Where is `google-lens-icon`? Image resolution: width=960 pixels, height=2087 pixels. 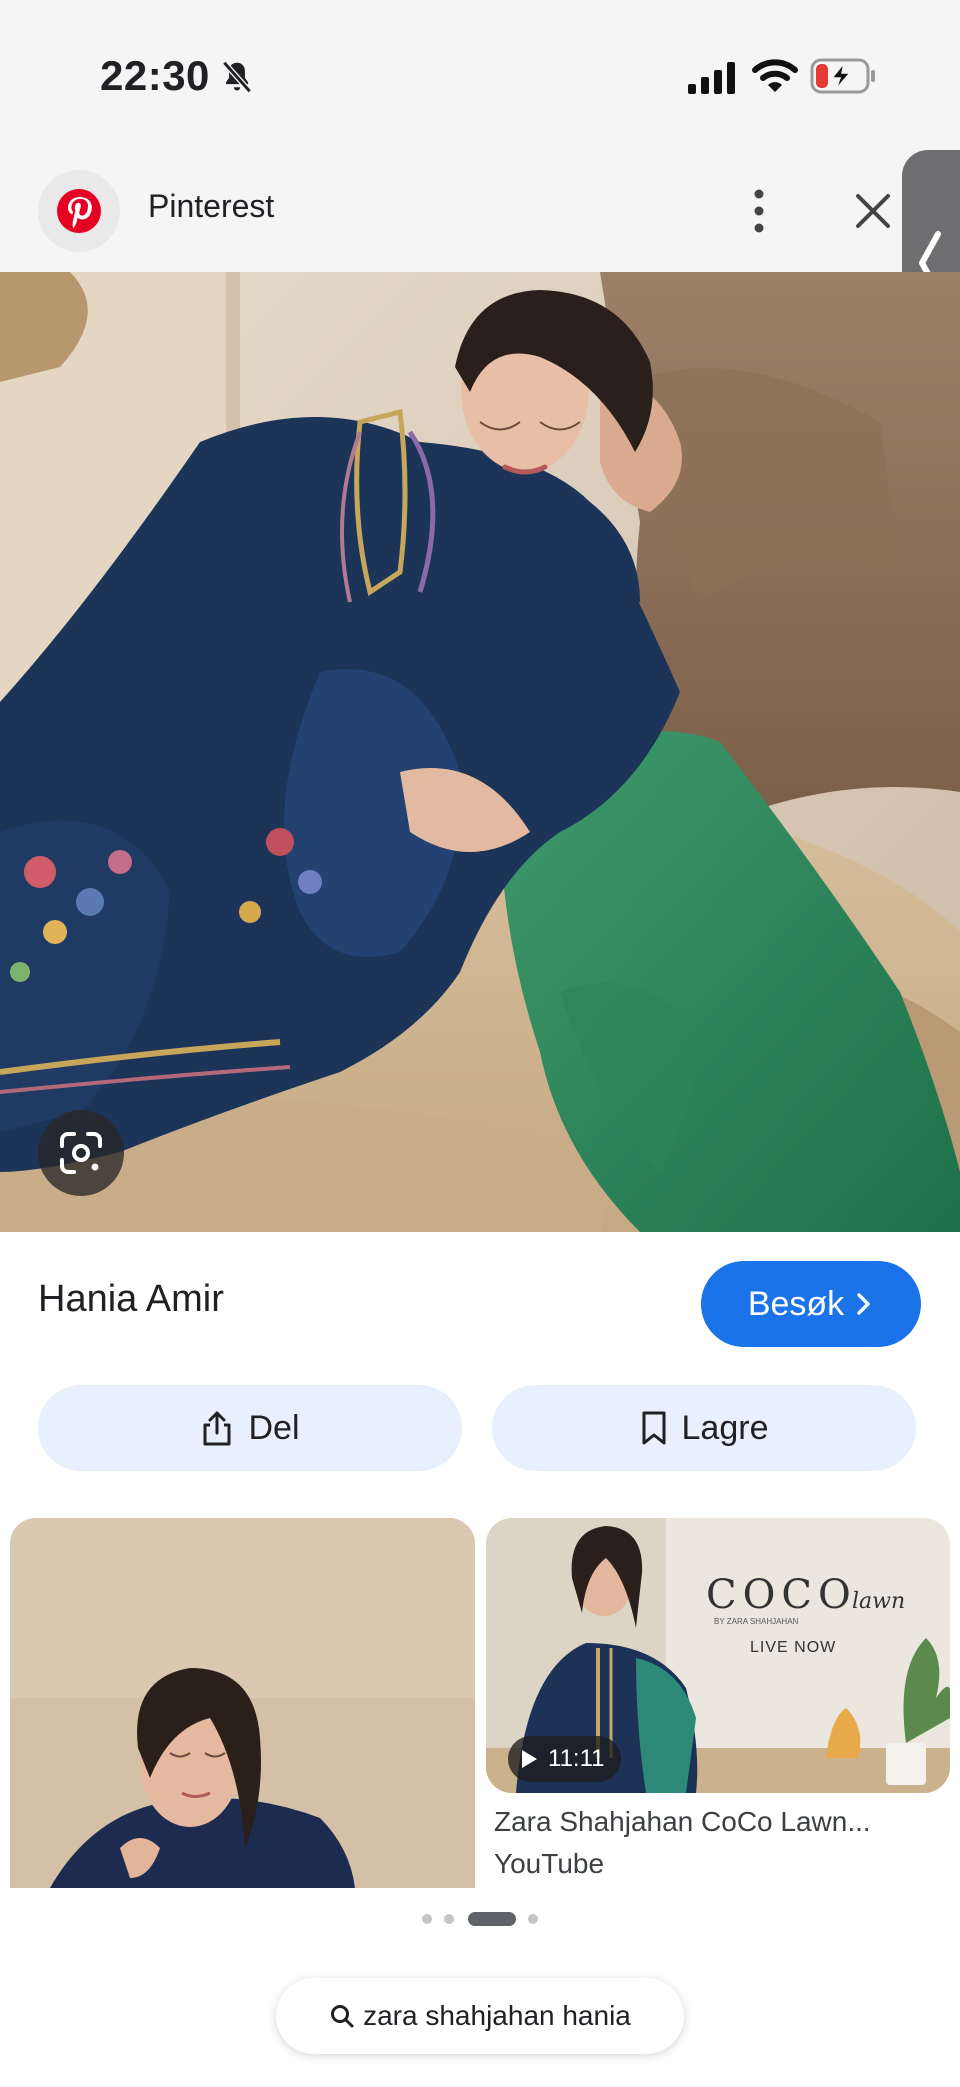
google-lens-icon is located at coordinates (81, 1153).